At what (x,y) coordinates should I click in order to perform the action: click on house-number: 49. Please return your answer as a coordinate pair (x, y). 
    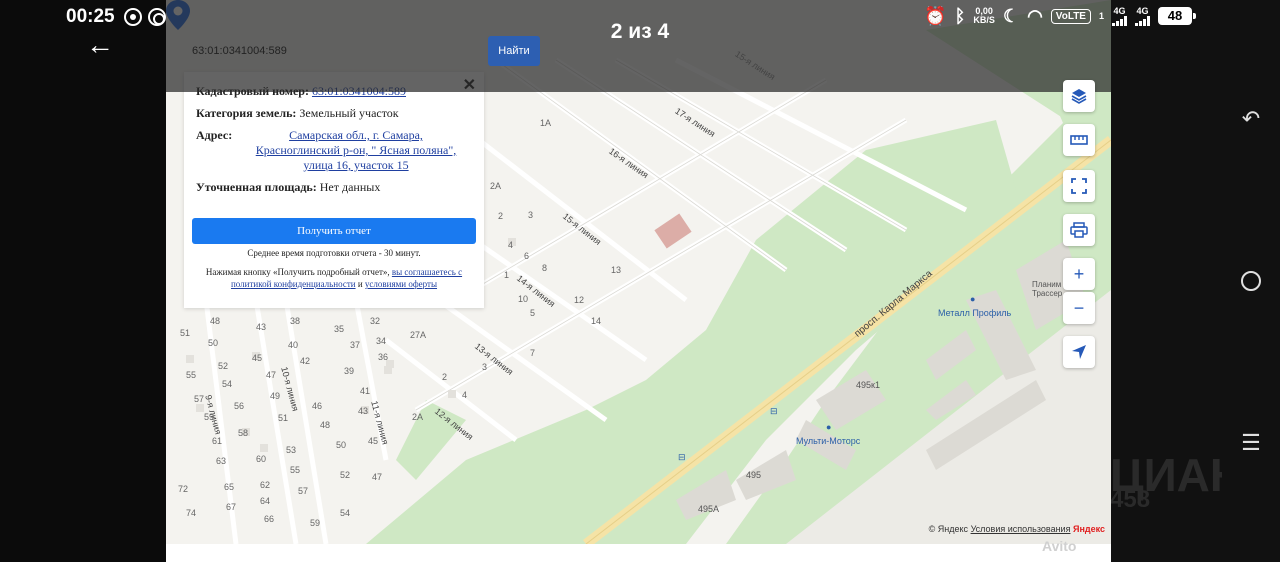
    Looking at the image, I should click on (275, 396).